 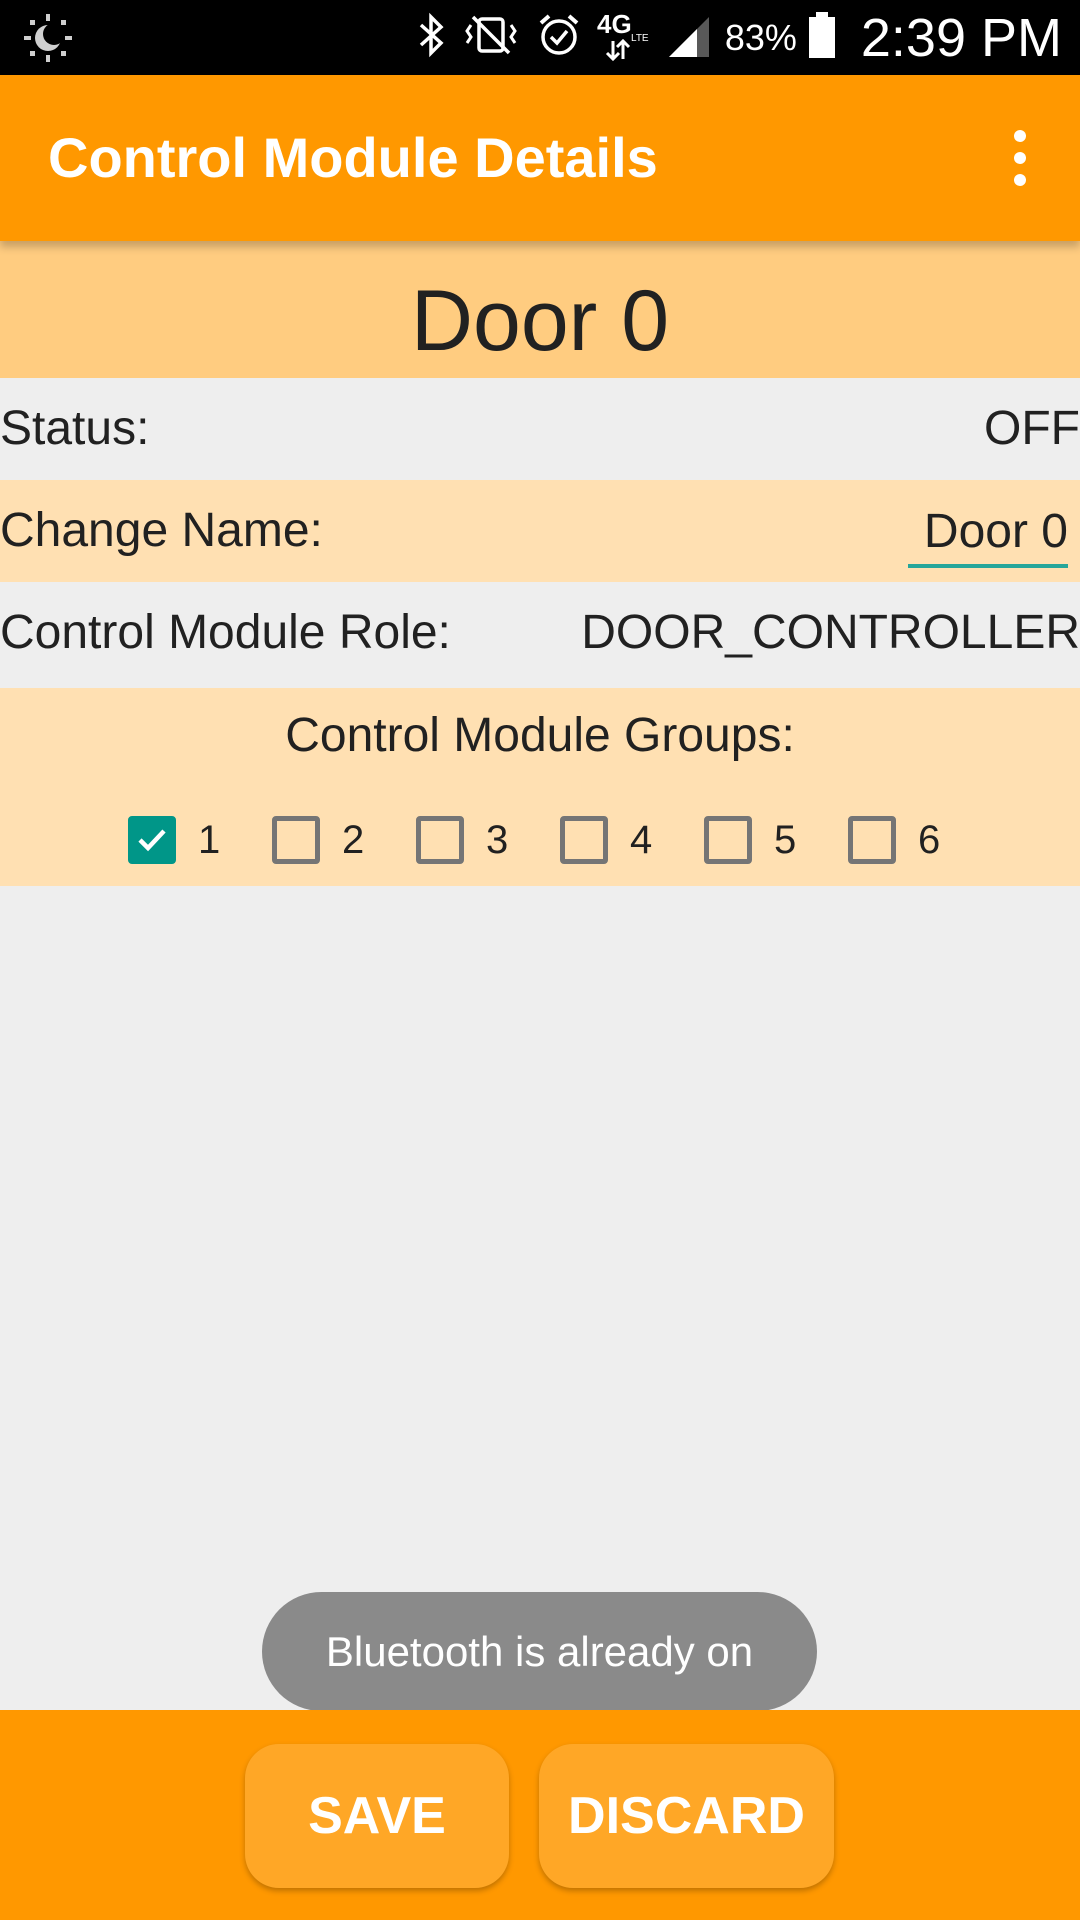 I want to click on door-title-row: Door 0, so click(x=540, y=309).